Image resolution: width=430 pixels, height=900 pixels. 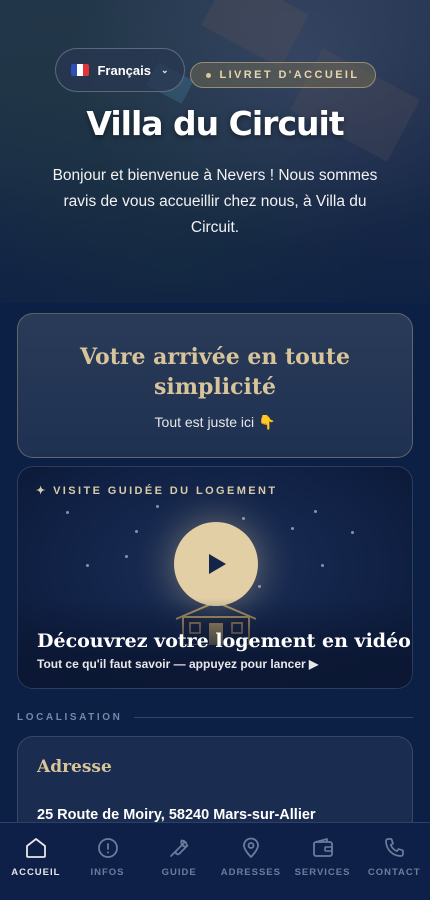 I want to click on nav-item-accueil: ACCUEIL, so click(x=36, y=861).